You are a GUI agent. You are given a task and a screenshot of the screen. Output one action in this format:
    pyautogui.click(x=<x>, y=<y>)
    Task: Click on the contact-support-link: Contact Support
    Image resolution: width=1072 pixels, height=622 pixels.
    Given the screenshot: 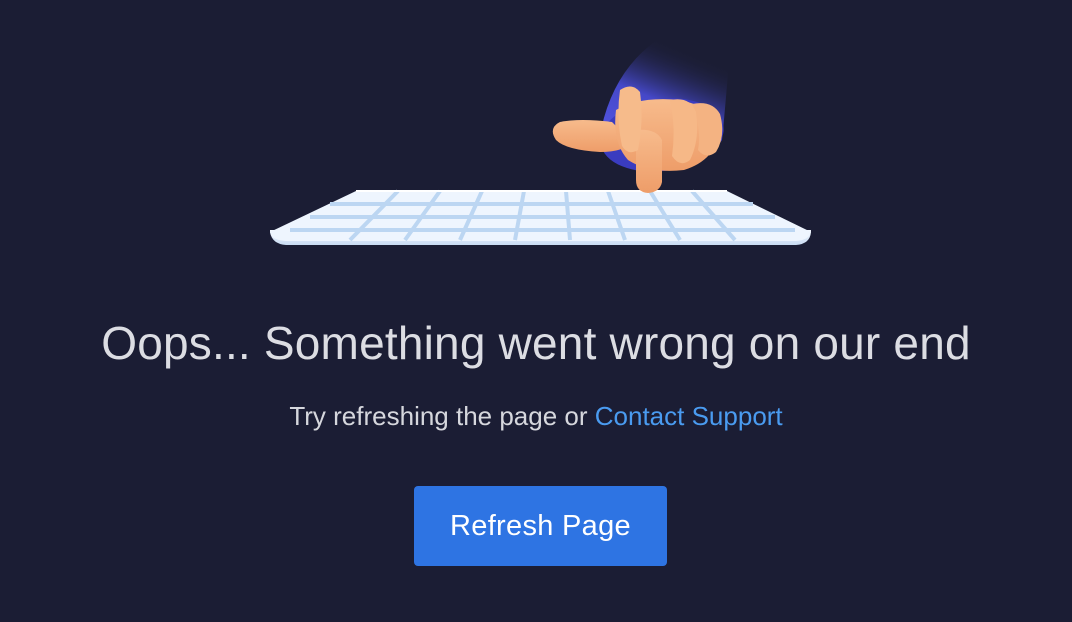 What is the action you would take?
    pyautogui.click(x=689, y=416)
    